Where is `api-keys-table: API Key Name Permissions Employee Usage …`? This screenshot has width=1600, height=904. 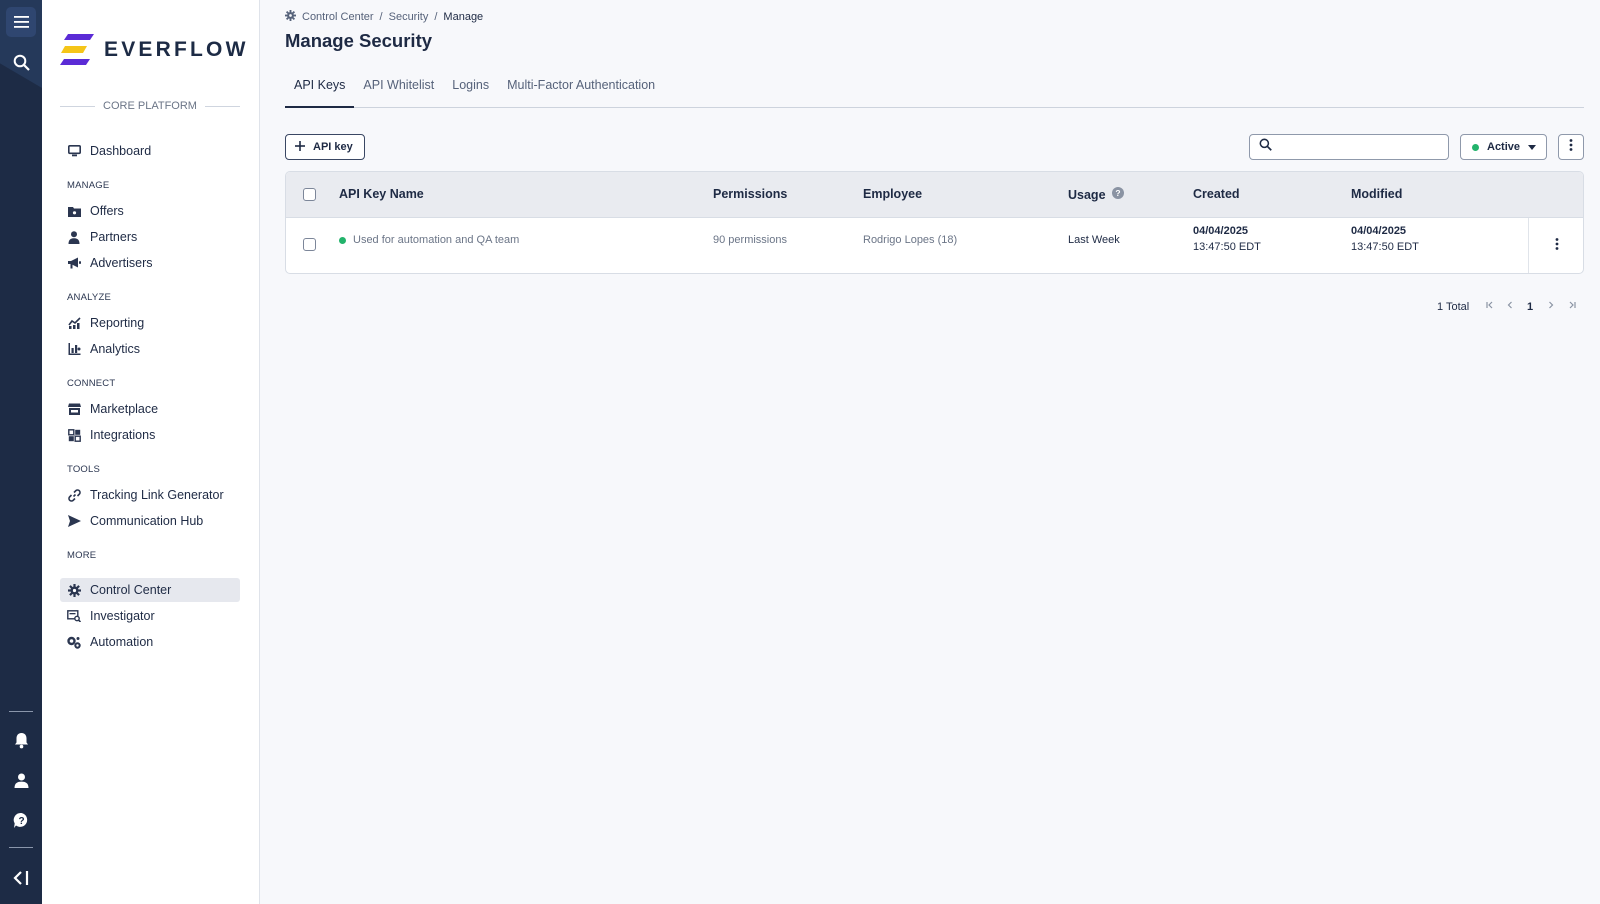
api-keys-table: API Key Name Permissions Employee Usage … is located at coordinates (934, 222).